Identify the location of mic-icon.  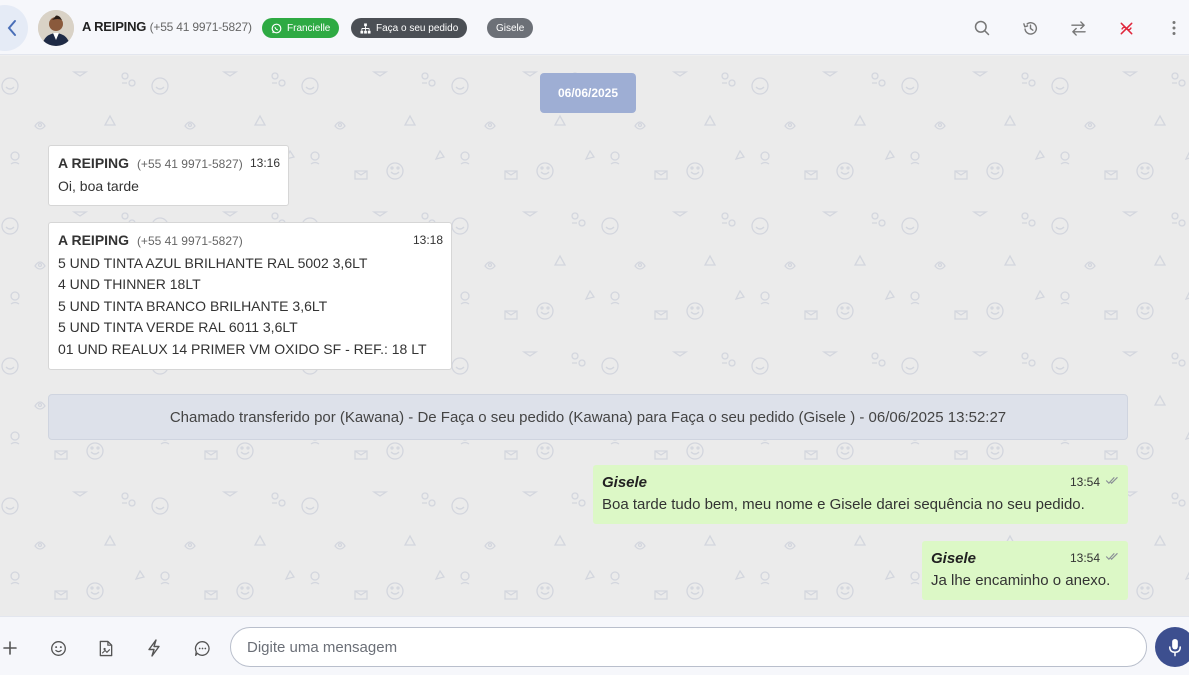
(1175, 647).